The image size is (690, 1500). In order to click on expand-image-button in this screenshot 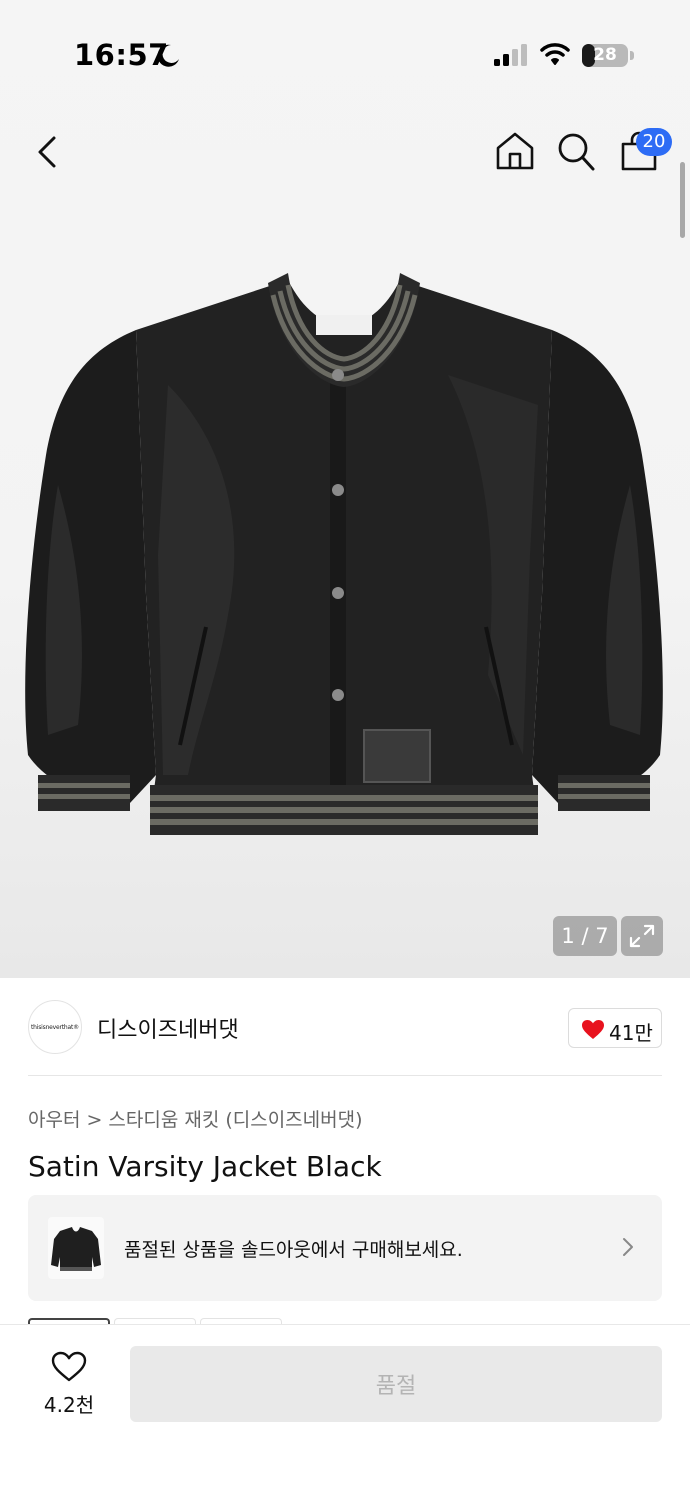, I will do `click(642, 936)`.